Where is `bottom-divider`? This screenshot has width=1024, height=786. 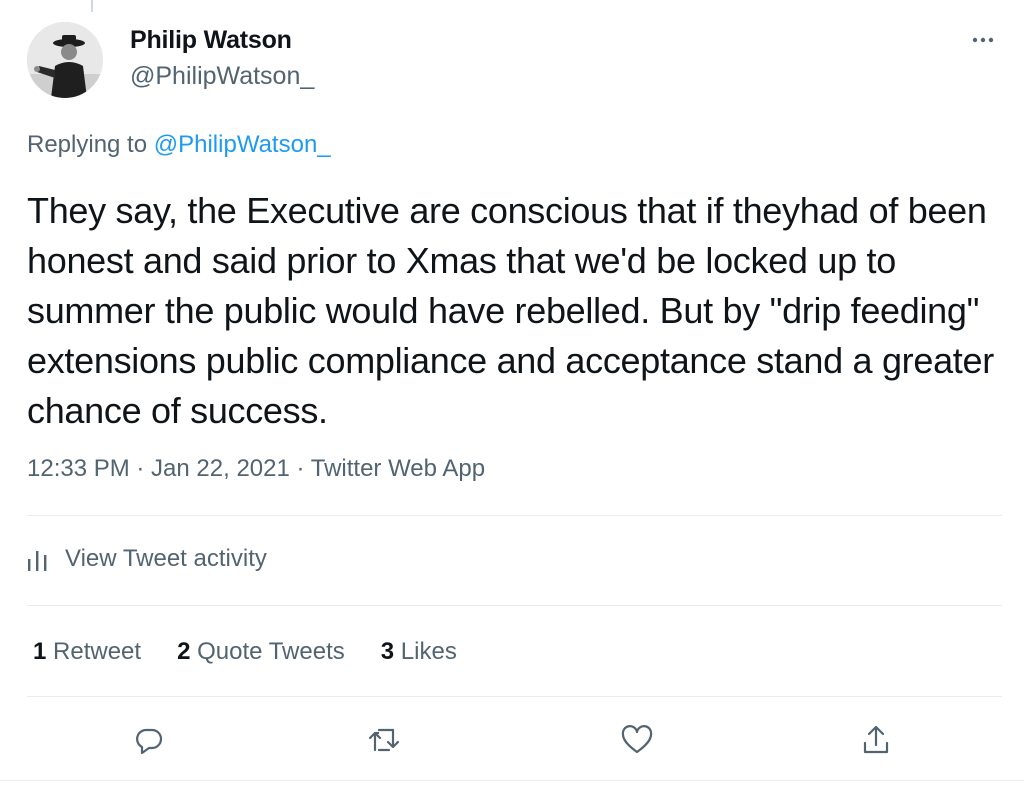 bottom-divider is located at coordinates (512, 780).